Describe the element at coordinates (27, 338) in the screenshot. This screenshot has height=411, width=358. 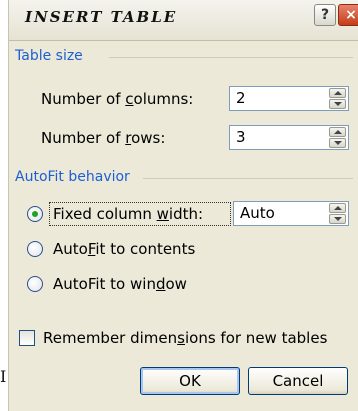
I see `remember-dimensions-checkbox` at that location.